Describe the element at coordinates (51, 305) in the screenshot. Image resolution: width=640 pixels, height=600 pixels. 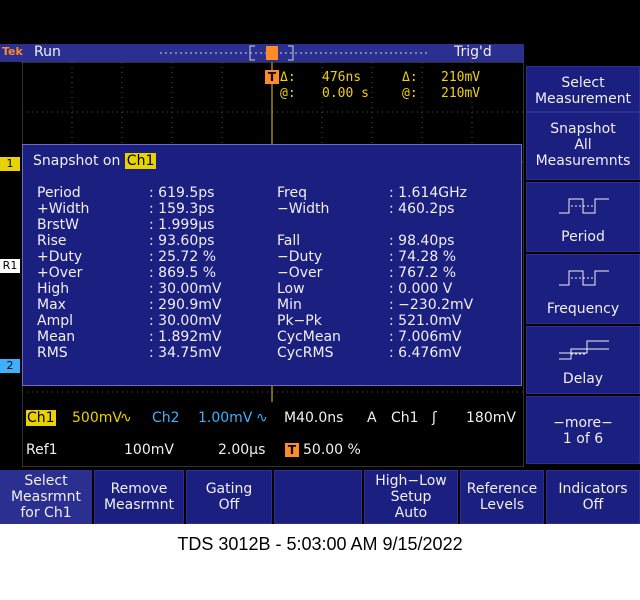
I see `measurement-name: Max` at that location.